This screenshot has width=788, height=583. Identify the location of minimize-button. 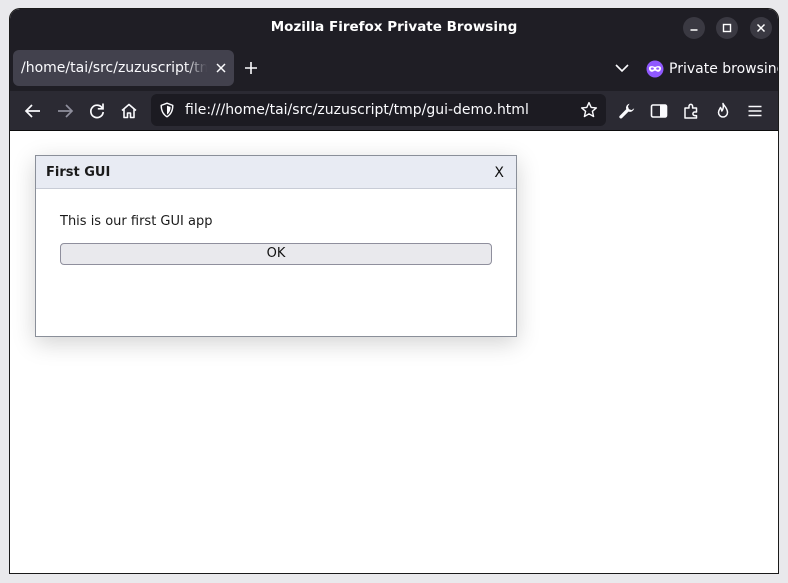
(694, 28).